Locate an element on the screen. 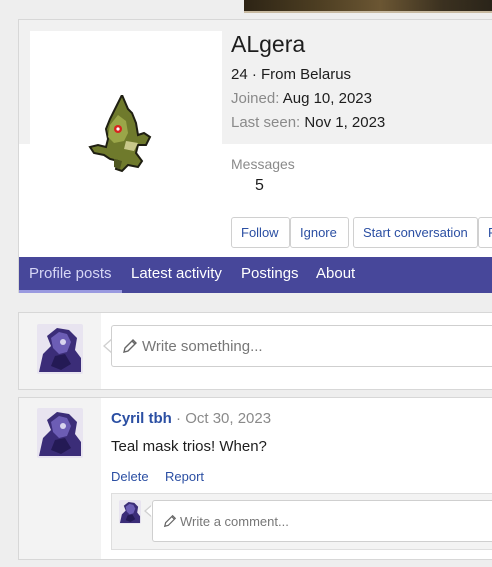 This screenshot has width=492, height=567. profile-age-location: 24 · From Belarus is located at coordinates (291, 74).